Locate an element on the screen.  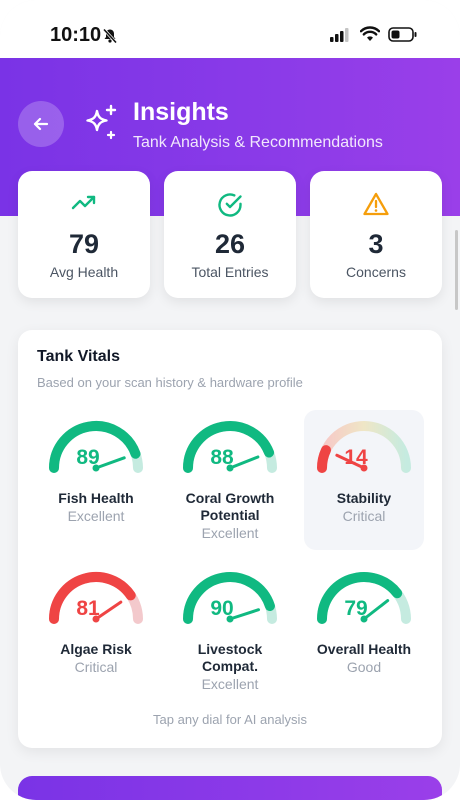
gauge-label: Coral Growth Potential is located at coordinates (230, 506).